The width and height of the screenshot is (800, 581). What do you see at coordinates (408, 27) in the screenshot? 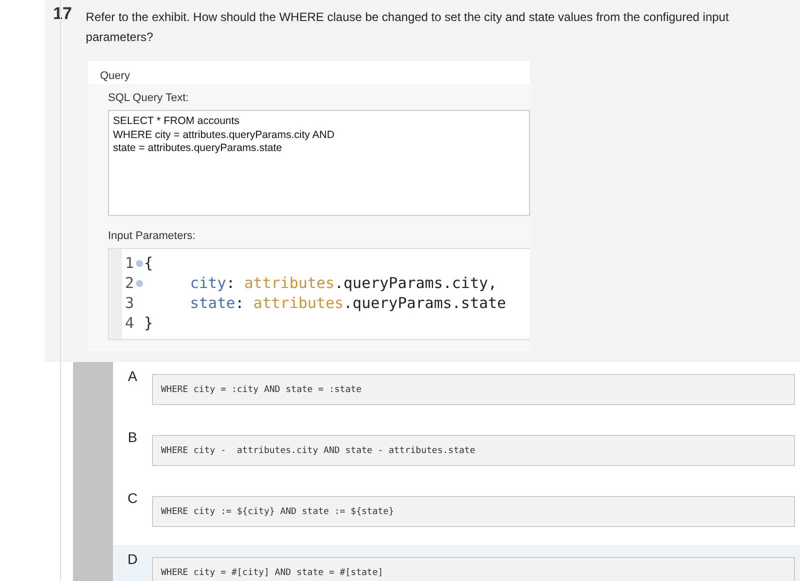
I see `question-text: Refer to the exhibit. How should the WHERE clause be changed to set the city and state values from the configured input parameters?` at bounding box center [408, 27].